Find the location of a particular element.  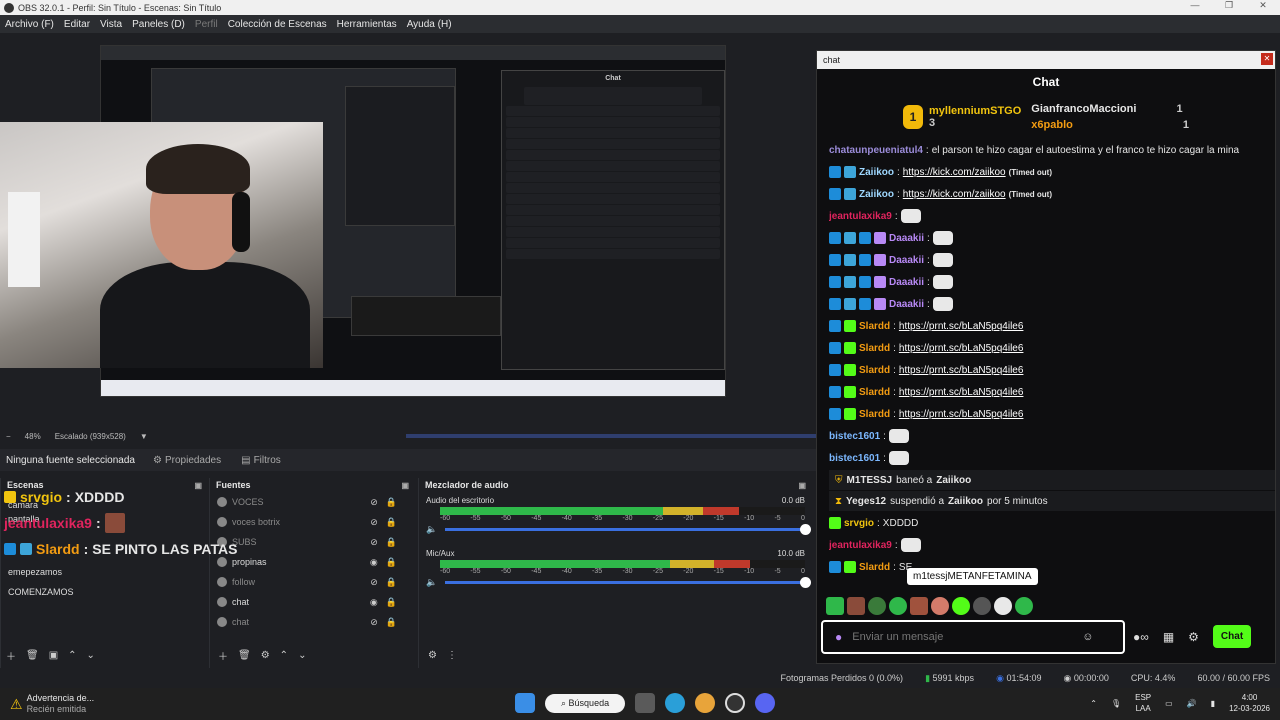

task-view-icon is located at coordinates (645, 703).